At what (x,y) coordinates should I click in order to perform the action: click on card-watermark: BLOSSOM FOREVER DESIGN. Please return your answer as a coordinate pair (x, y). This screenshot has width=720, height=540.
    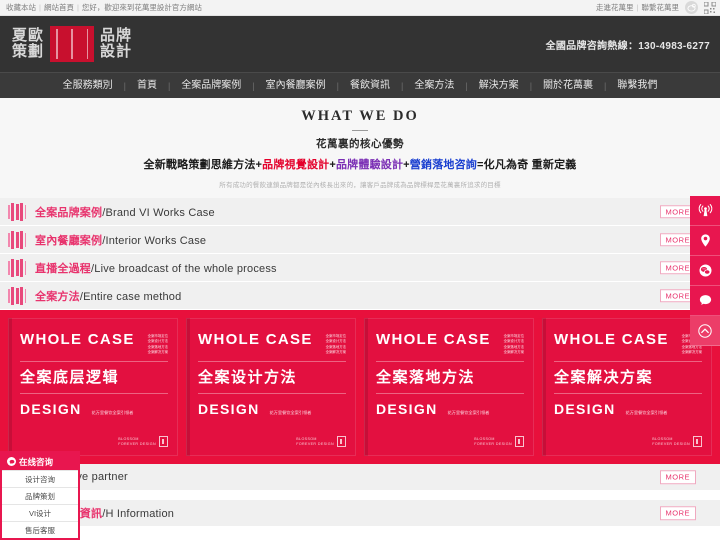
    Looking at the image, I should click on (677, 441).